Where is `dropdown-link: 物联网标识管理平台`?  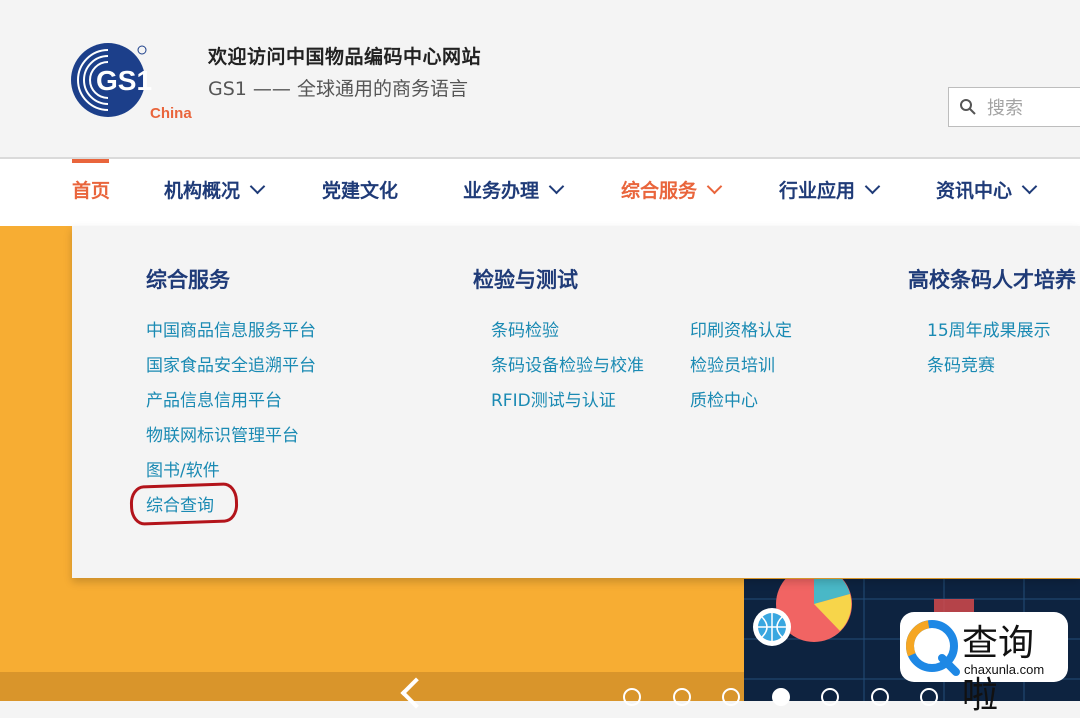 dropdown-link: 物联网标识管理平台 is located at coordinates (222, 433).